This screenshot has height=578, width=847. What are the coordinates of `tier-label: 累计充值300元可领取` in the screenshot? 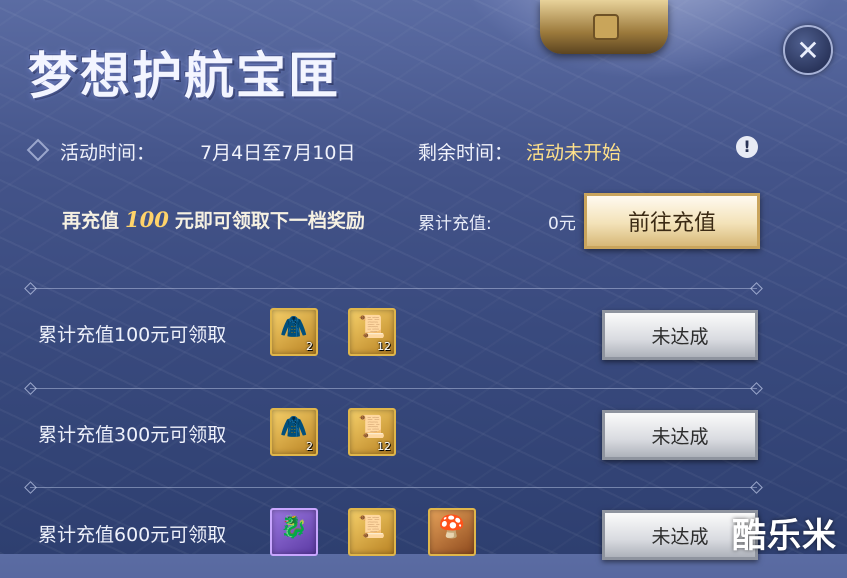 It's located at (132, 435).